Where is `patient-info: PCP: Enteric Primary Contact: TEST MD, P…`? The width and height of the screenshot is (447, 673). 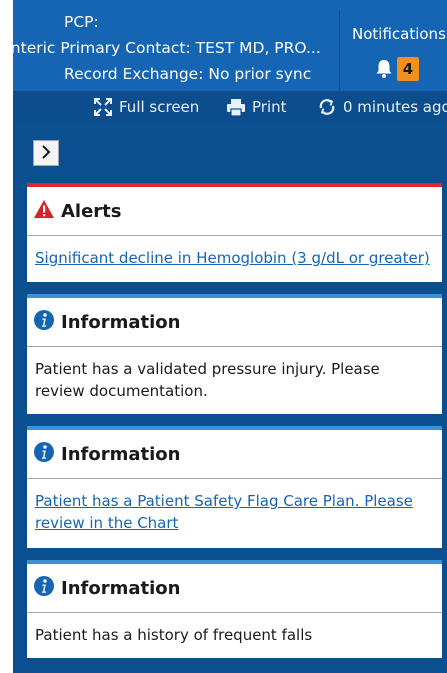 patient-info: PCP: Enteric Primary Contact: TEST MD, P… is located at coordinates (175, 45).